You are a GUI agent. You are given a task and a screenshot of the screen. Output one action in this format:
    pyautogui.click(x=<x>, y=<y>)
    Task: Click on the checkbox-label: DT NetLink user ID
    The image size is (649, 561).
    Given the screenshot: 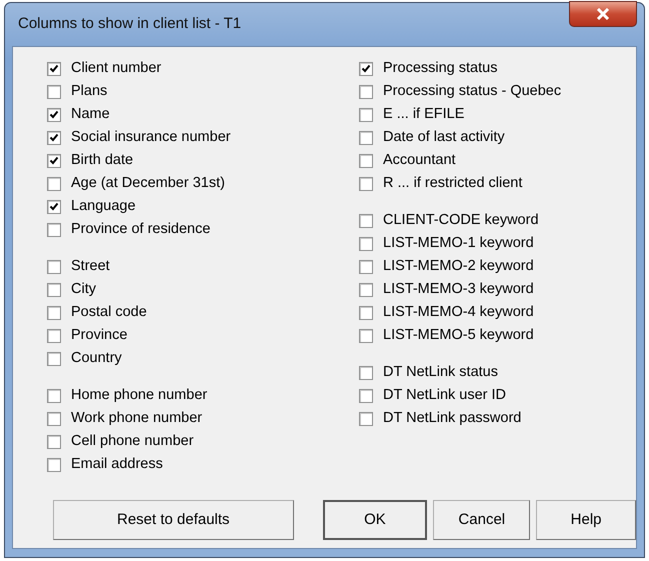 What is the action you would take?
    pyautogui.click(x=444, y=395)
    